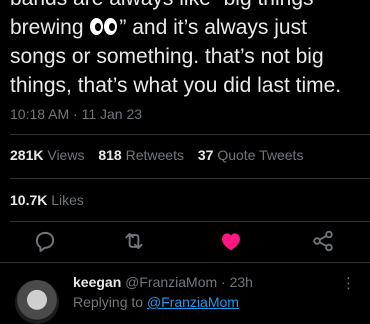 This screenshot has height=324, width=370. What do you see at coordinates (76, 114) in the screenshot?
I see `tweet-timestamp: 10:18 AM · 11 Jan 23` at bounding box center [76, 114].